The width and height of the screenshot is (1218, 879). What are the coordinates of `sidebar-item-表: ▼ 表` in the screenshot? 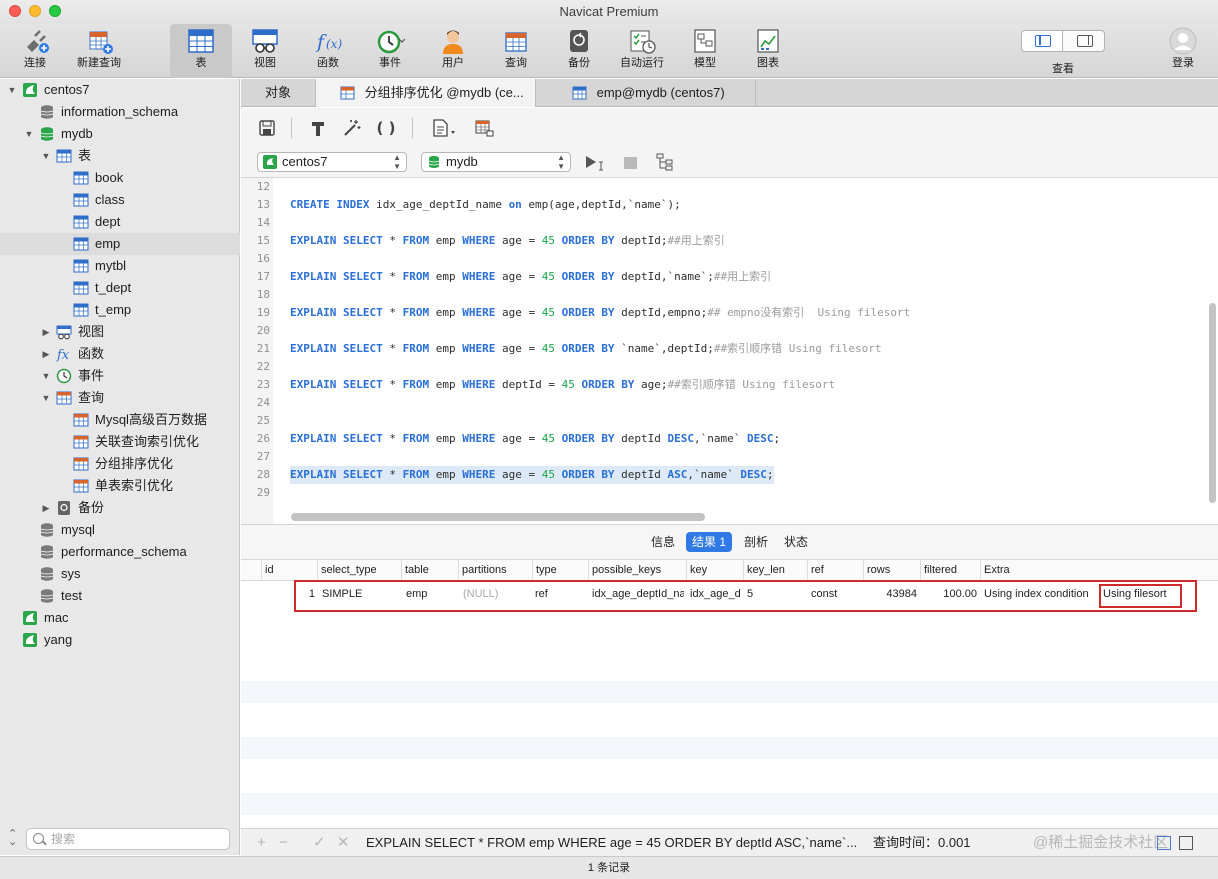 It's located at (120, 156).